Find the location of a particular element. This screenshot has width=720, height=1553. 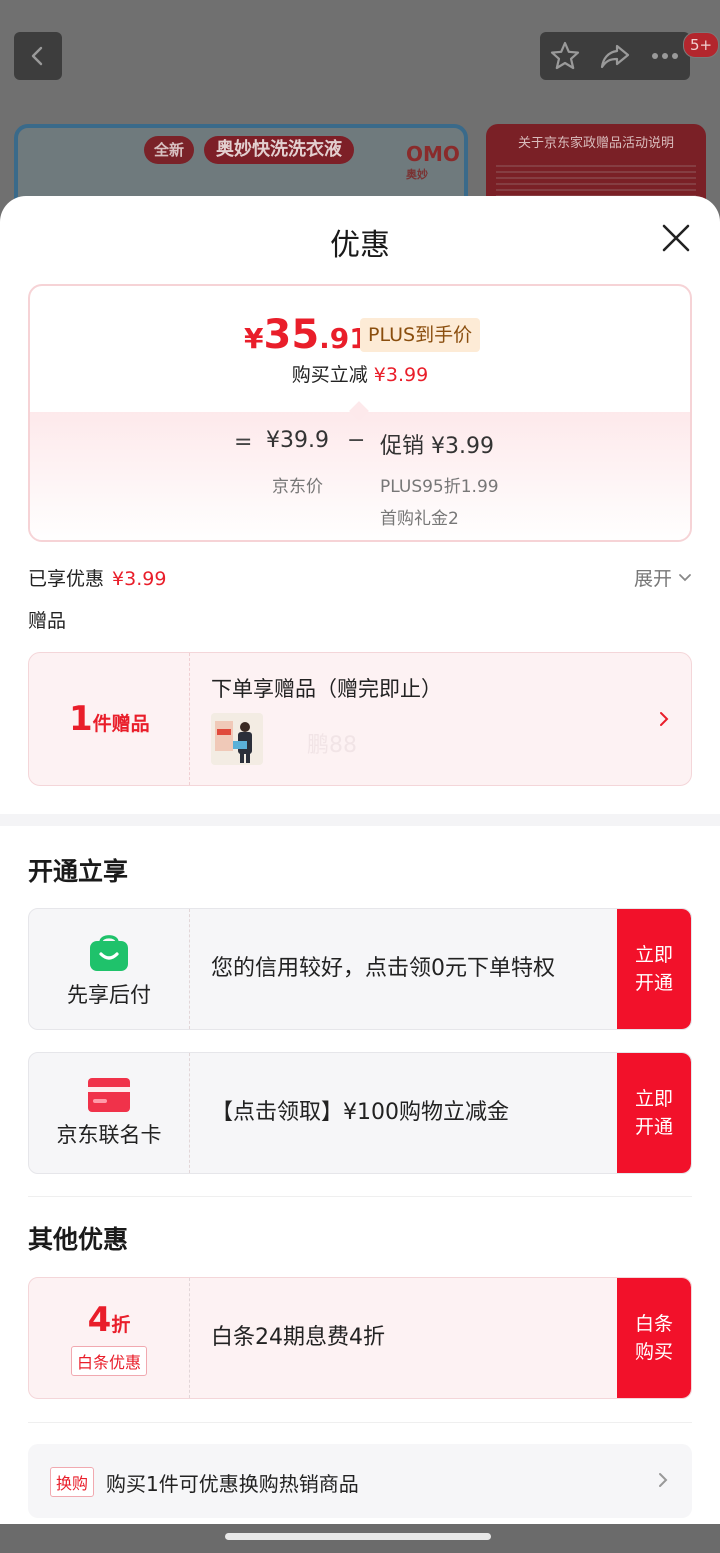

discount-value: 4折 is located at coordinates (109, 1320).